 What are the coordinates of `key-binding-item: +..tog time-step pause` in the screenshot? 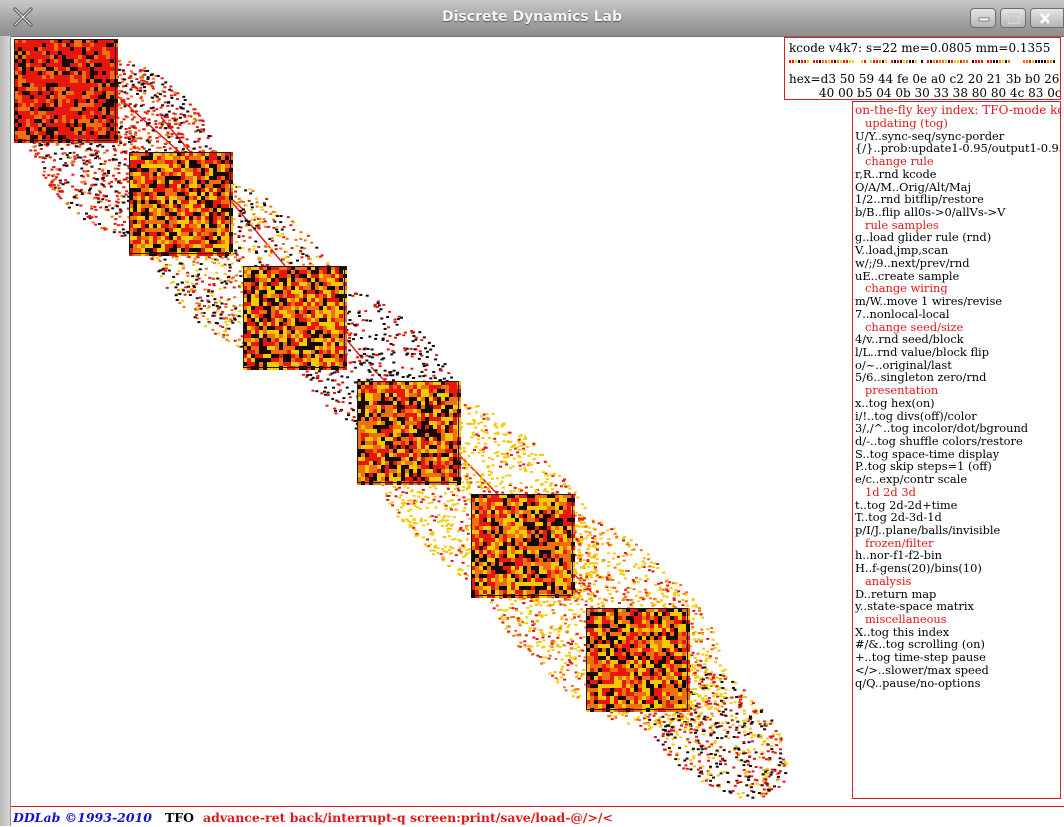 It's located at (920, 657).